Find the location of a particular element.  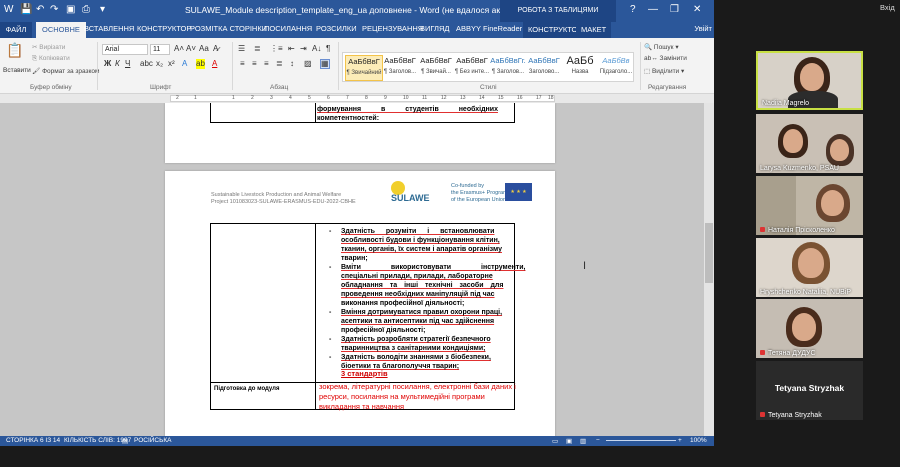

tab-view: ВИГЛЯД is located at coordinates (434, 28).